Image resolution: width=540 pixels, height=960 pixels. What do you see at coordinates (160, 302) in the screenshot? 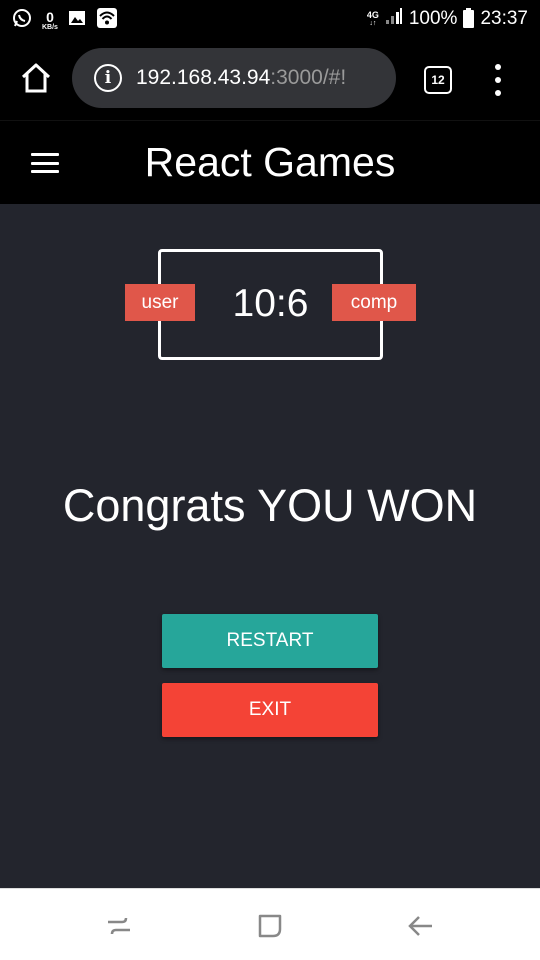
I see `user-label: user` at bounding box center [160, 302].